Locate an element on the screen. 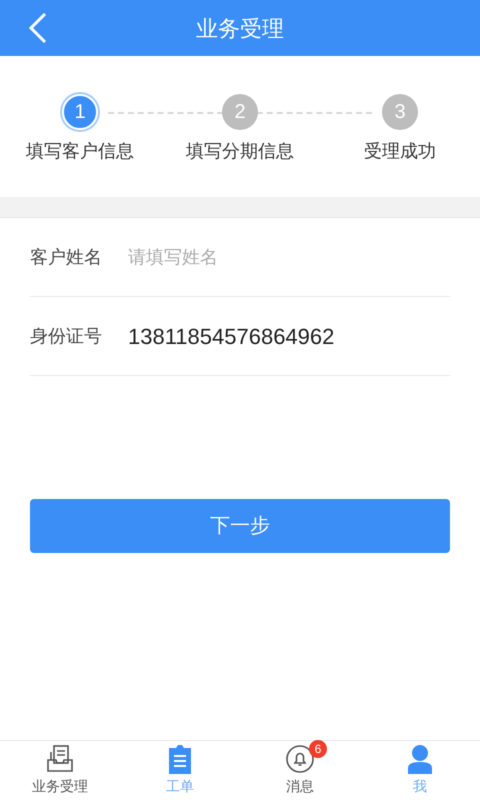  field-label: 身份证号 is located at coordinates (66, 336).